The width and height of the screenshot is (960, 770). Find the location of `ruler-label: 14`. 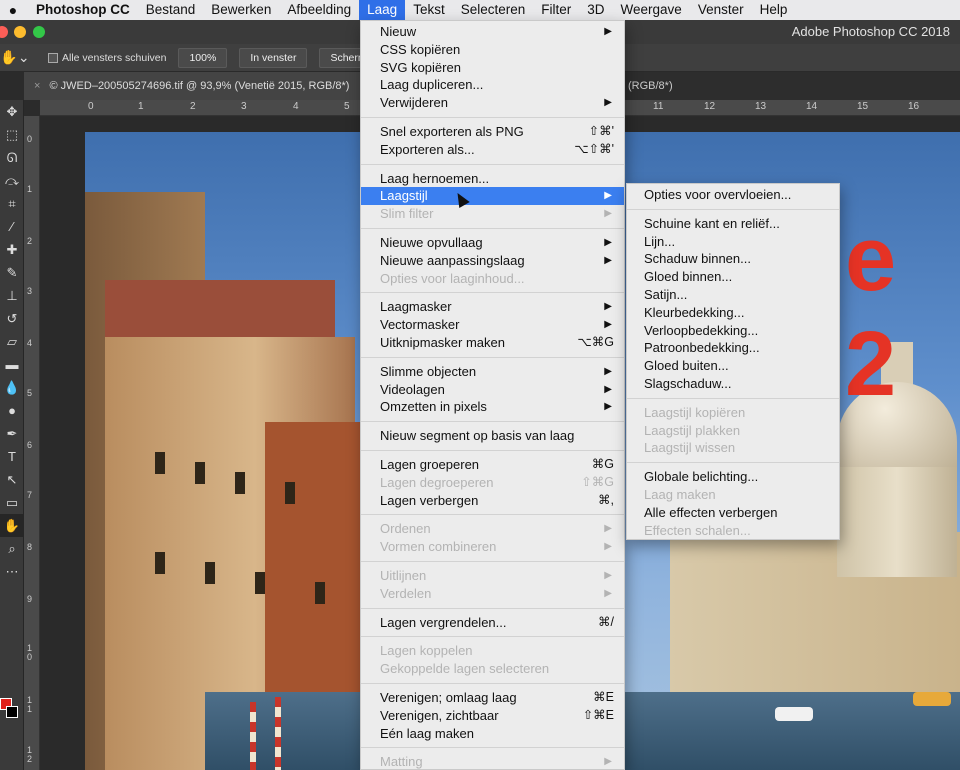

ruler-label: 14 is located at coordinates (812, 106).